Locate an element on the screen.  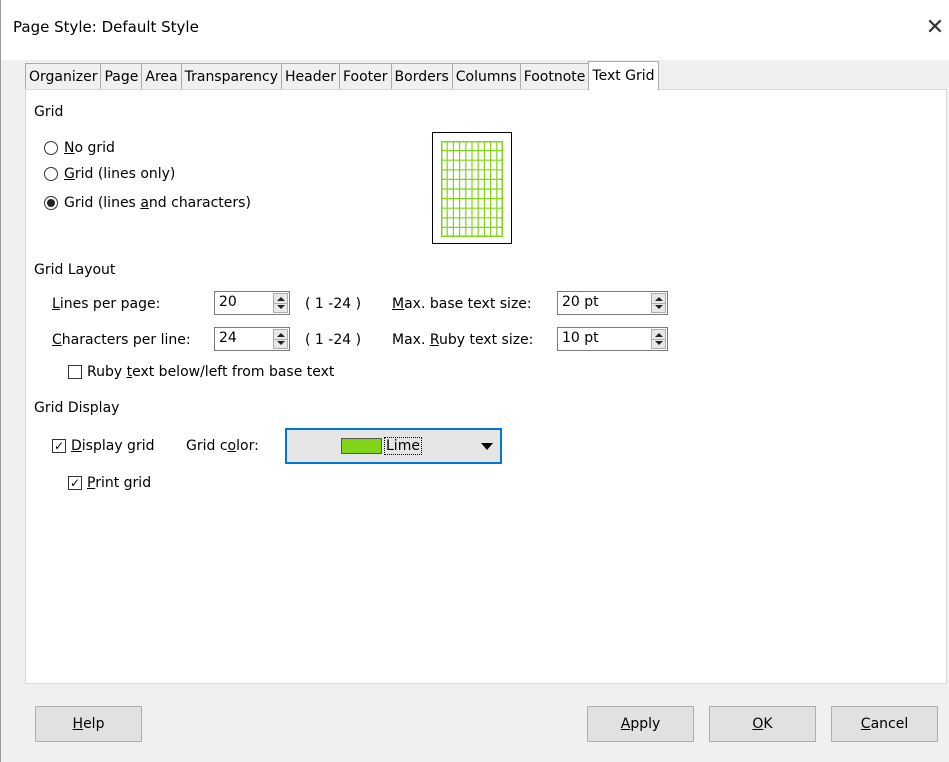
max-ruby-size-spin: 10 pt is located at coordinates (612, 339).